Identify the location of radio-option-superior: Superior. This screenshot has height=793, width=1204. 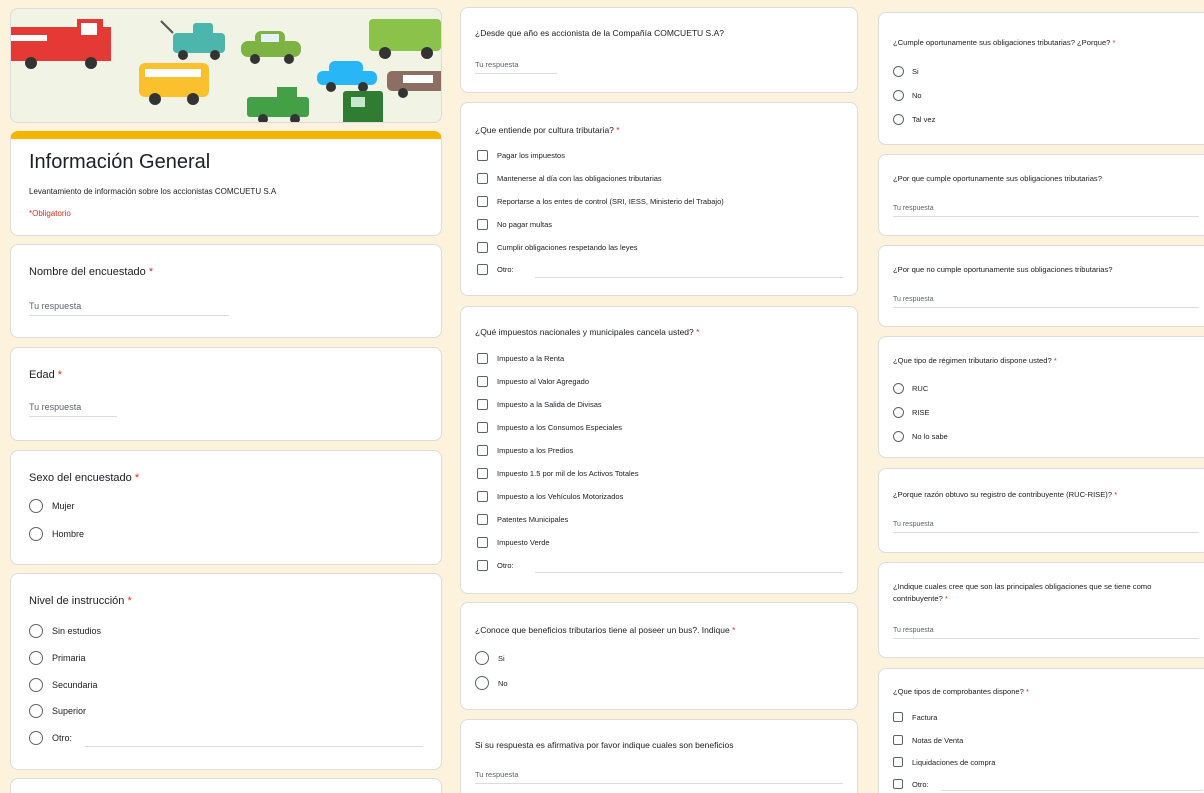
(57, 711).